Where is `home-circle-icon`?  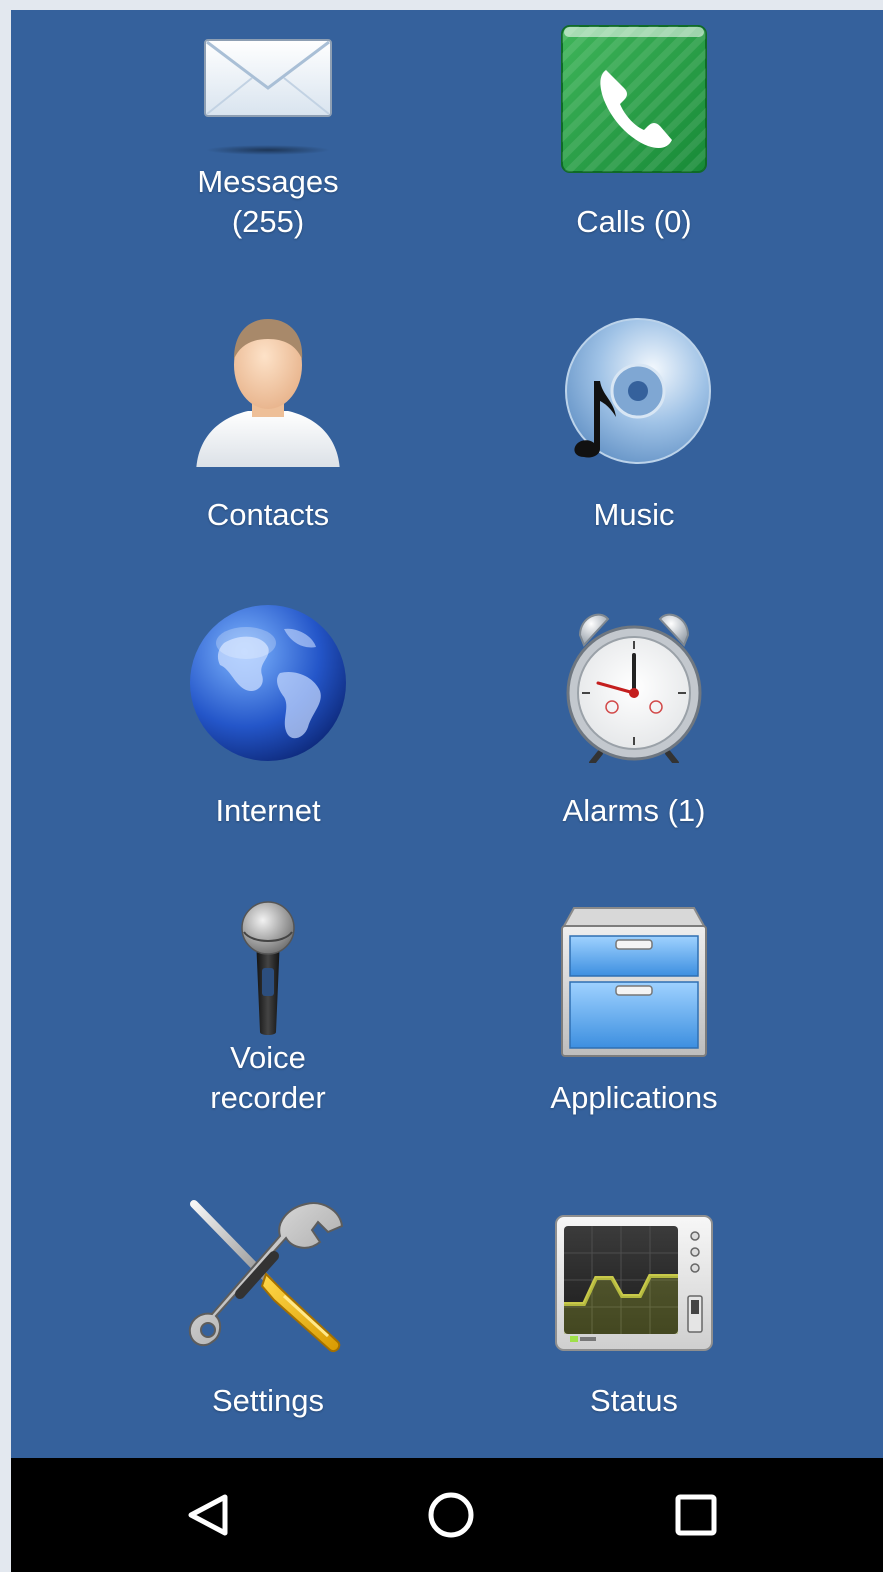 home-circle-icon is located at coordinates (451, 1515).